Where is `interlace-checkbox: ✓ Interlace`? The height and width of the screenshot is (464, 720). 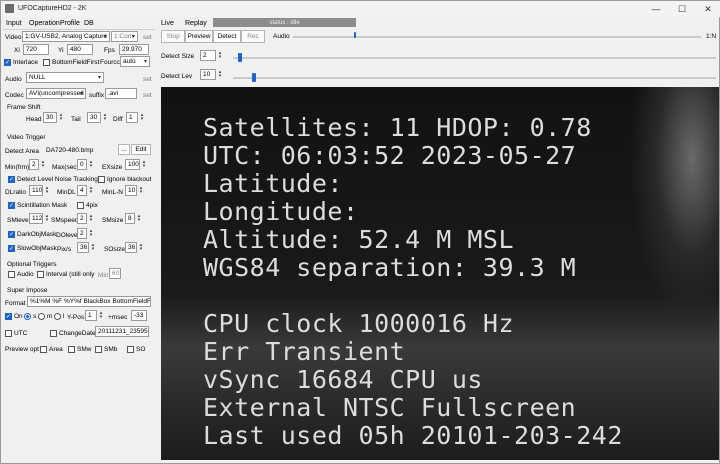 interlace-checkbox: ✓ Interlace is located at coordinates (21, 62).